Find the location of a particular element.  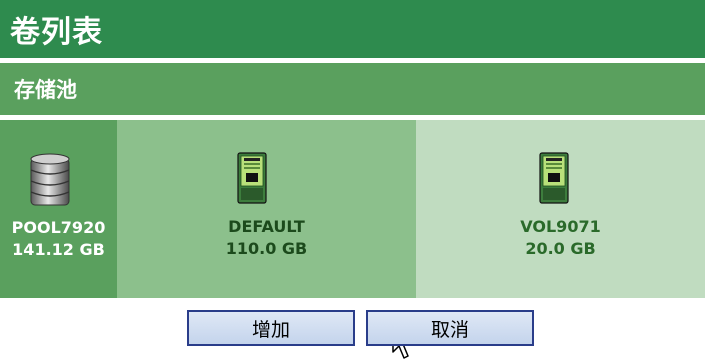

volume-size: 20.0 GB is located at coordinates (560, 248).